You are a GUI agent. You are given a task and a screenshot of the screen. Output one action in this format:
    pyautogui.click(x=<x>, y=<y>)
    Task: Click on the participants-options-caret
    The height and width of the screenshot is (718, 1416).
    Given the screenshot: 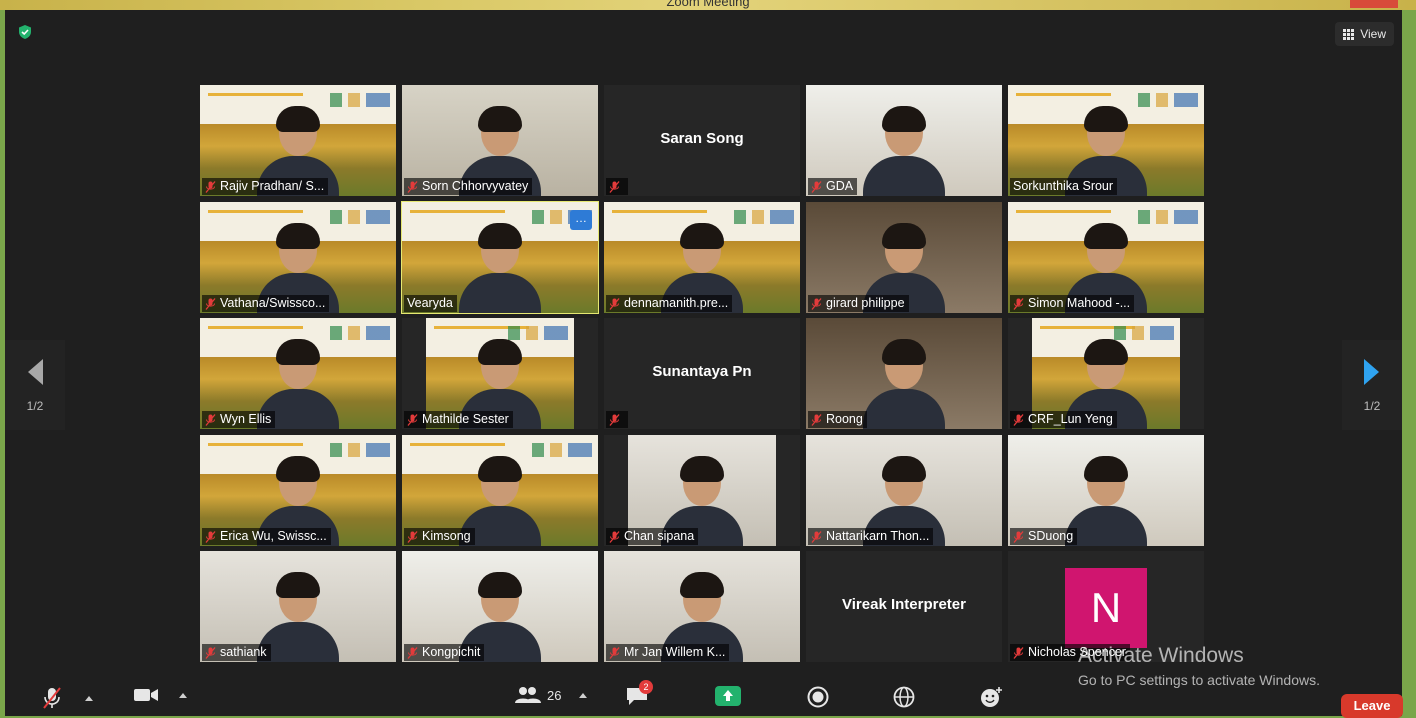 What is the action you would take?
    pyautogui.click(x=583, y=695)
    